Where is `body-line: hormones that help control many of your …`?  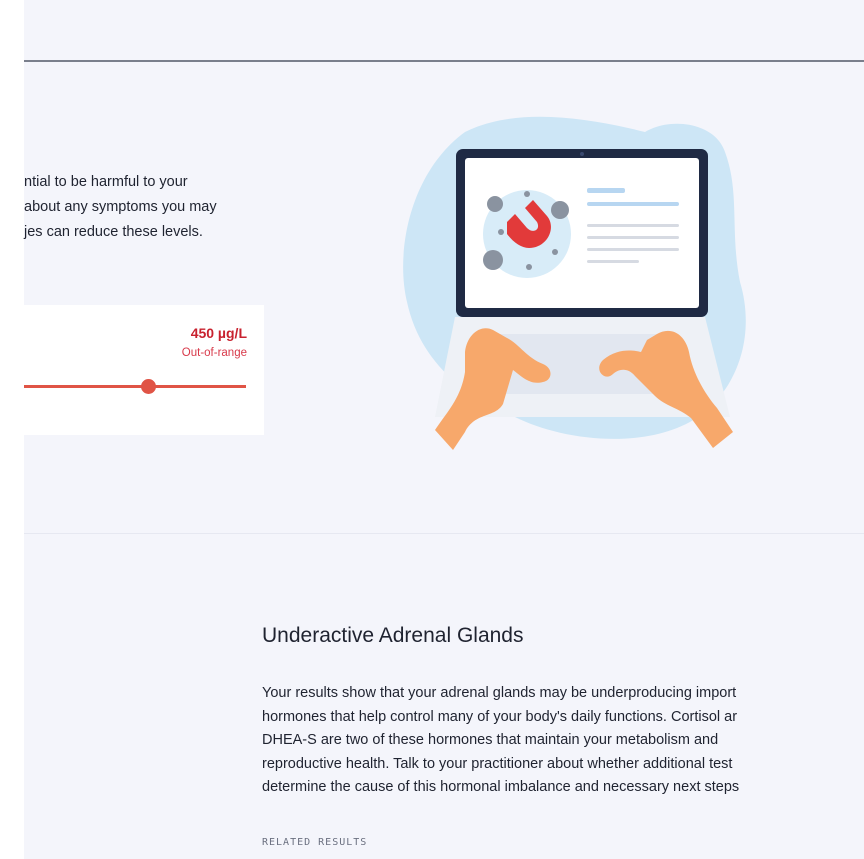 body-line: hormones that help control many of your … is located at coordinates (500, 716).